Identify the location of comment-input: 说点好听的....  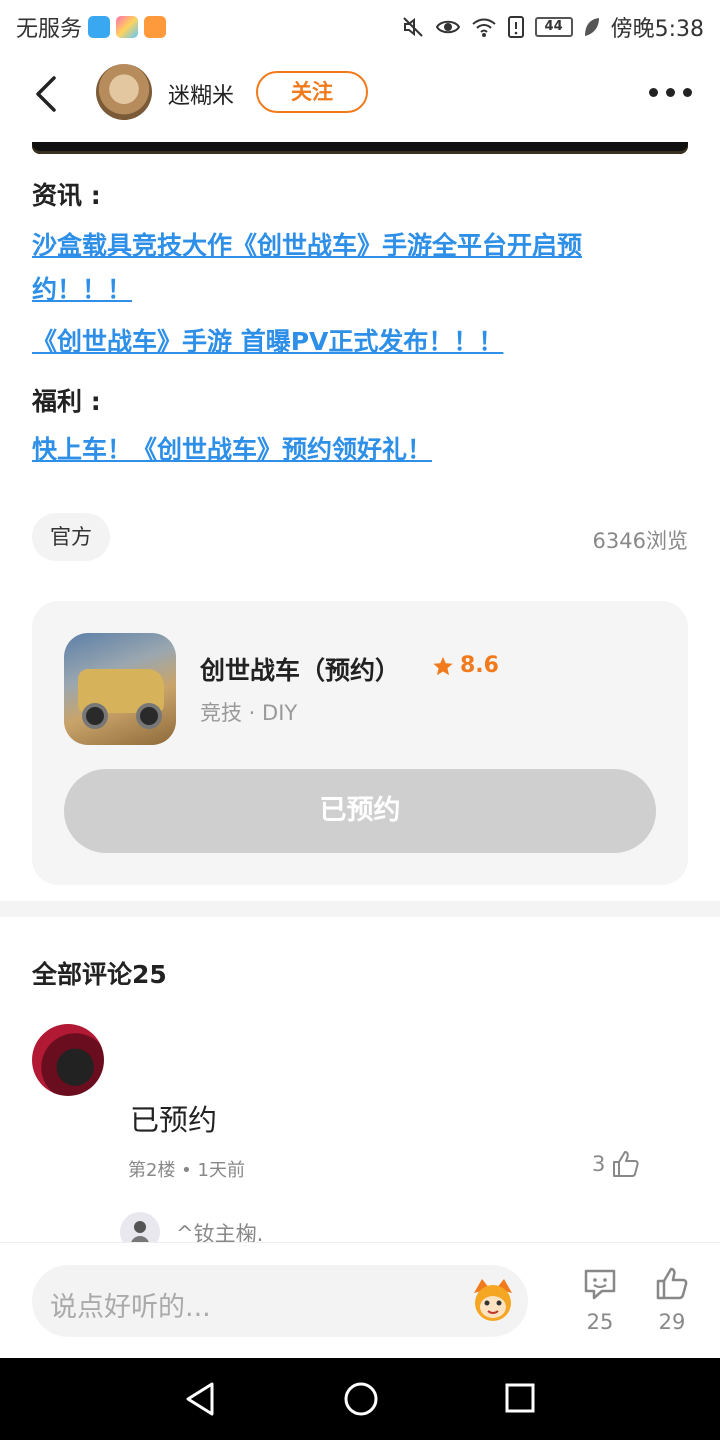
(280, 1301).